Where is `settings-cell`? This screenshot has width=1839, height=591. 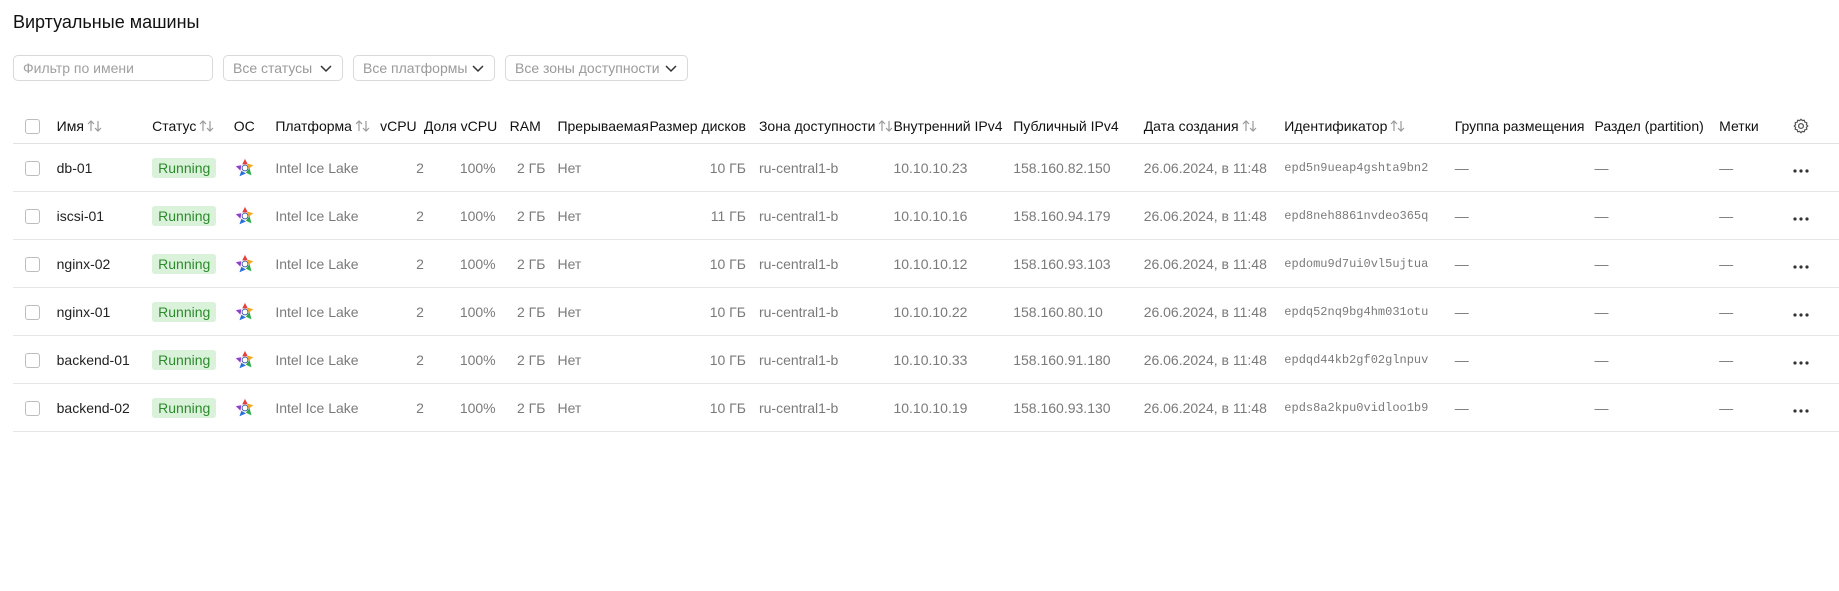
settings-cell is located at coordinates (1813, 126).